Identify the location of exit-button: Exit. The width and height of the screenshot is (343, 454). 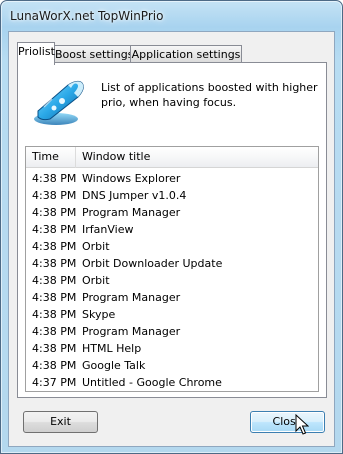
(60, 422).